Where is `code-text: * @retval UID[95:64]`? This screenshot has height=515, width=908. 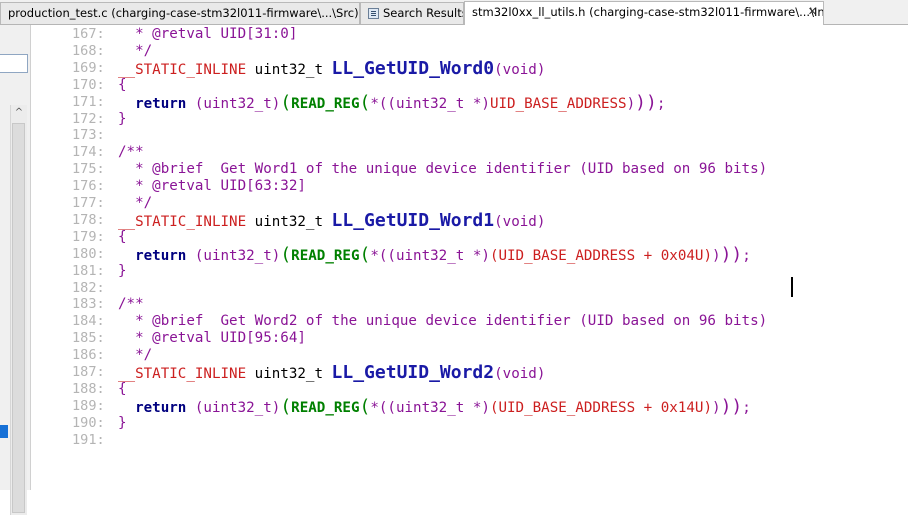 code-text: * @retval UID[95:64] is located at coordinates (212, 338).